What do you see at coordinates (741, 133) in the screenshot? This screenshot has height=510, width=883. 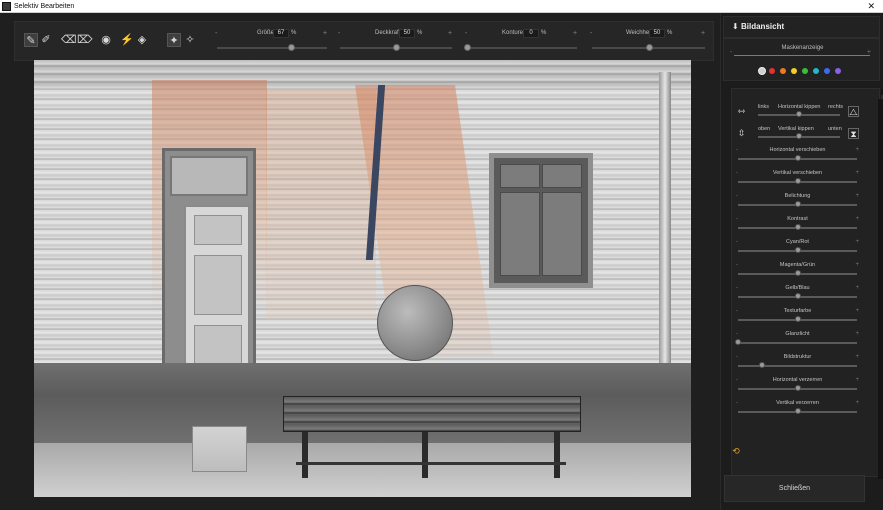 I see `flip-v-icon: ⇳` at bounding box center [741, 133].